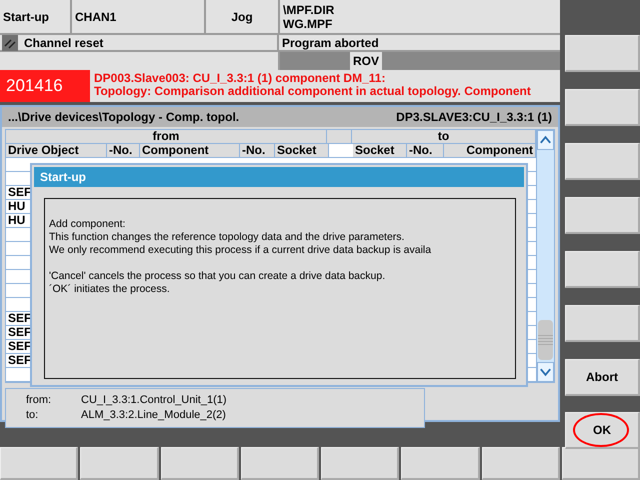 The image size is (640, 480). Describe the element at coordinates (419, 42) in the screenshot. I see `program-status: Program aborted` at that location.